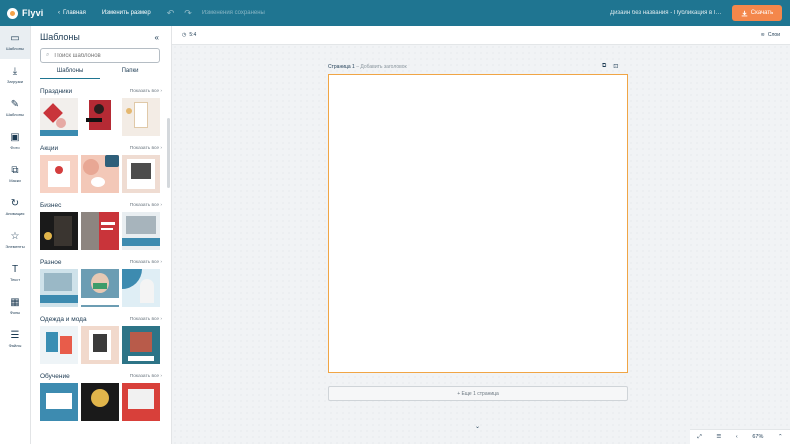 The height and width of the screenshot is (444, 790). Describe the element at coordinates (70, 72) in the screenshot. I see `tab-templates: Шаблоны` at that location.